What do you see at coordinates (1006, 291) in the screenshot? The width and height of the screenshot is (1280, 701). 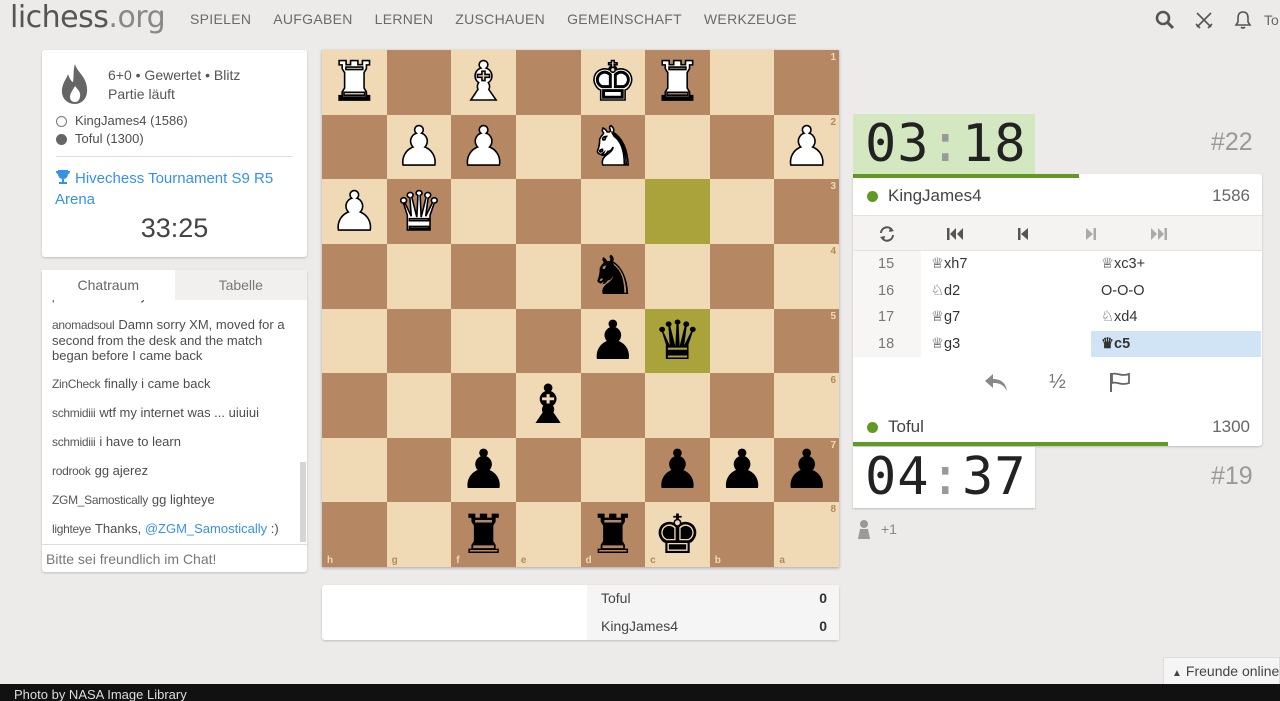 I see `white-move: ♘d2` at bounding box center [1006, 291].